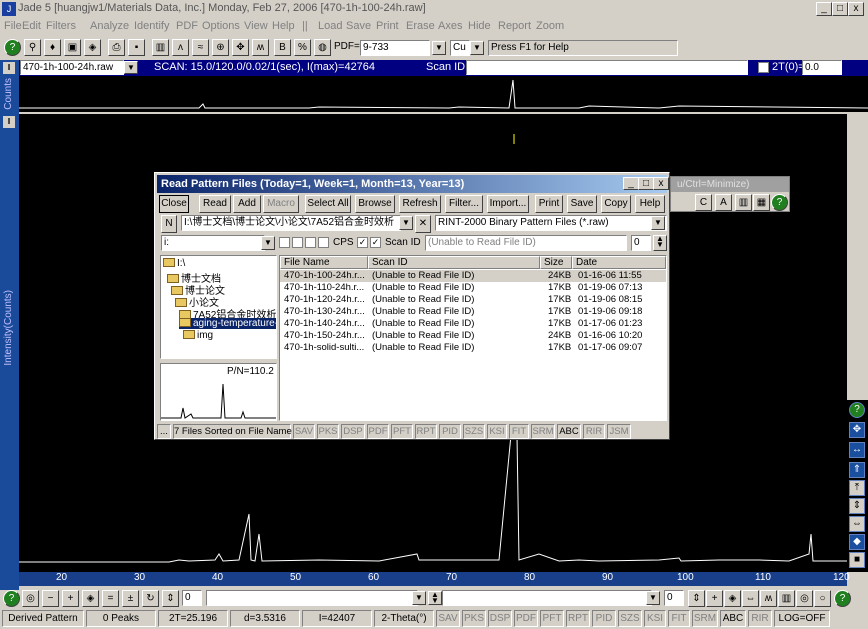 This screenshot has width=868, height=629. Describe the element at coordinates (227, 323) in the screenshot. I see `tree-item-aging: aging-temperature-X` at that location.